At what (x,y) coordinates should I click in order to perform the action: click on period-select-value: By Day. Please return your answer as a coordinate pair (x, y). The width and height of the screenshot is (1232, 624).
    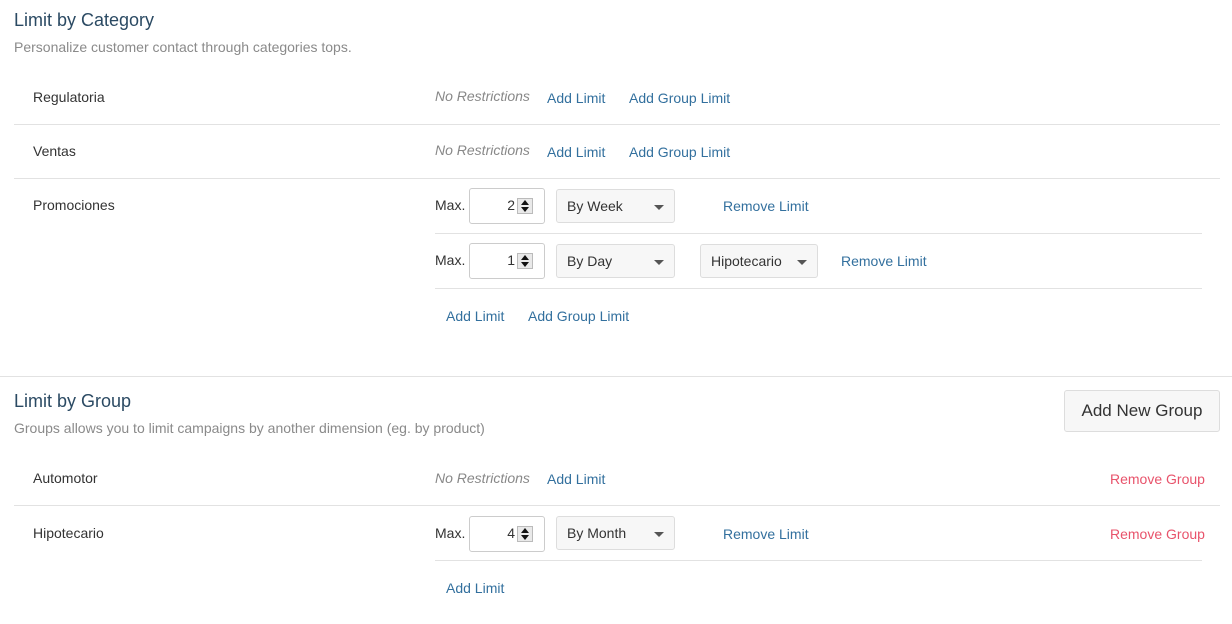
    Looking at the image, I should click on (590, 261).